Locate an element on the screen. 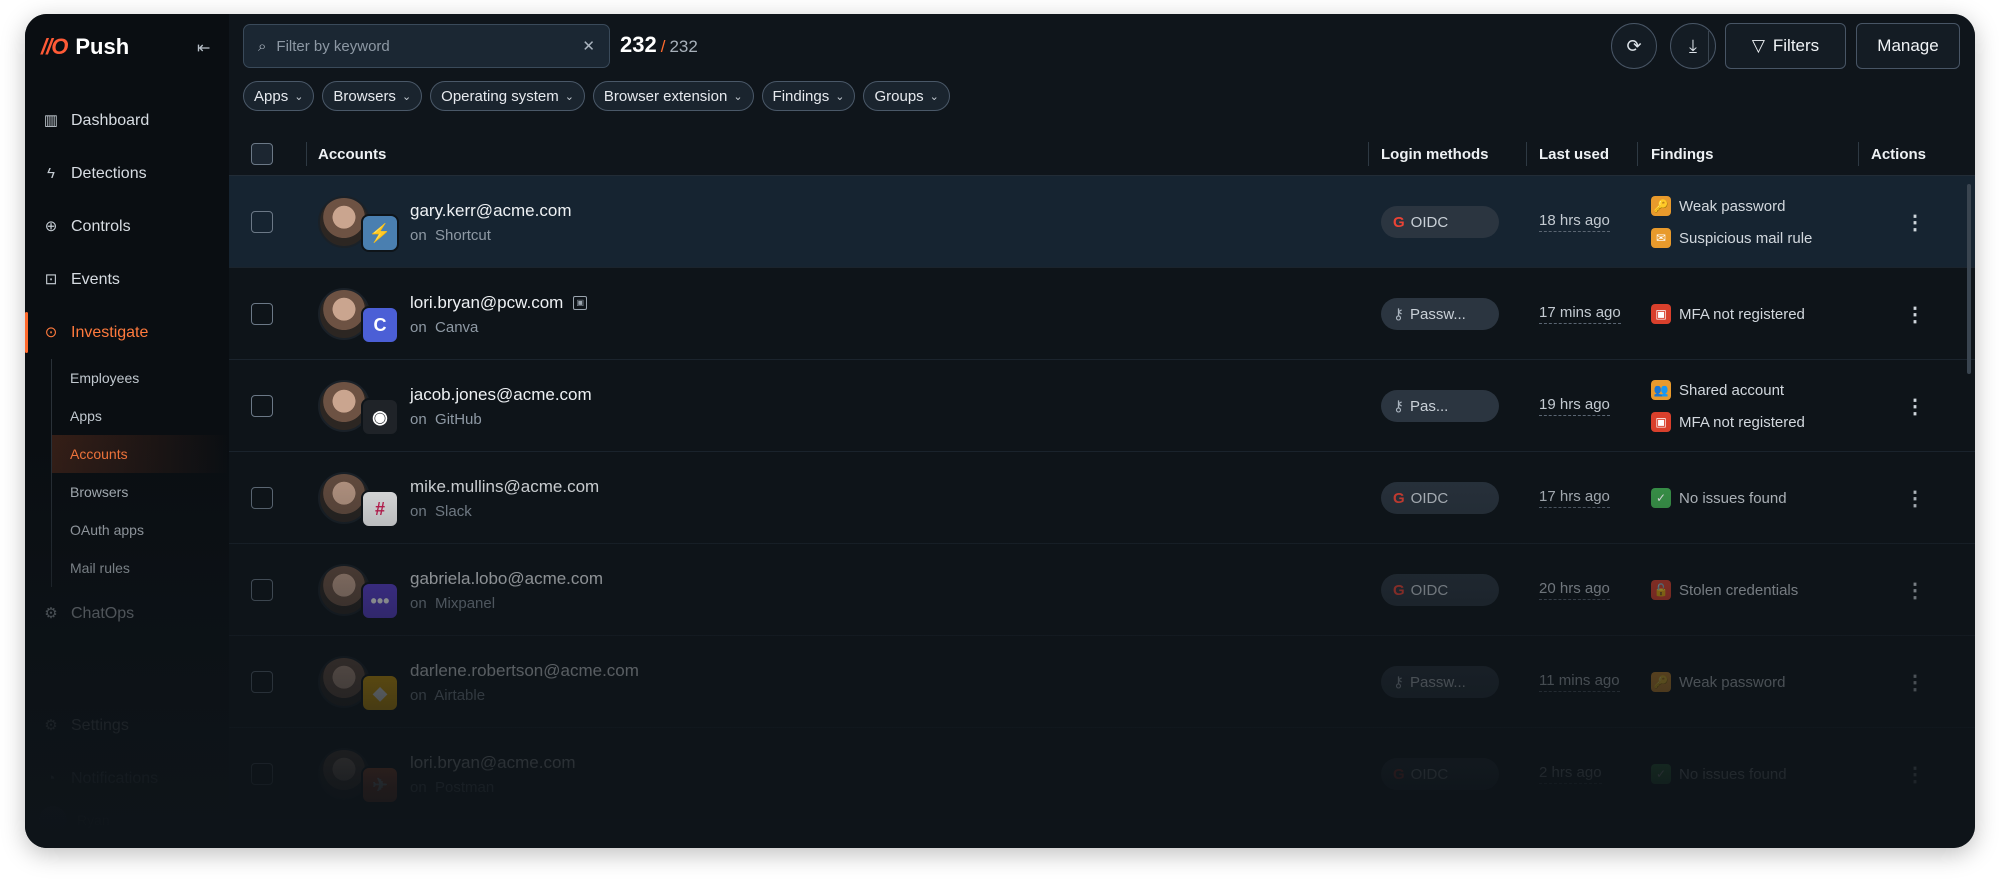 This screenshot has height=887, width=1999. chip-operating-system: Operating system ⌄ is located at coordinates (507, 96).